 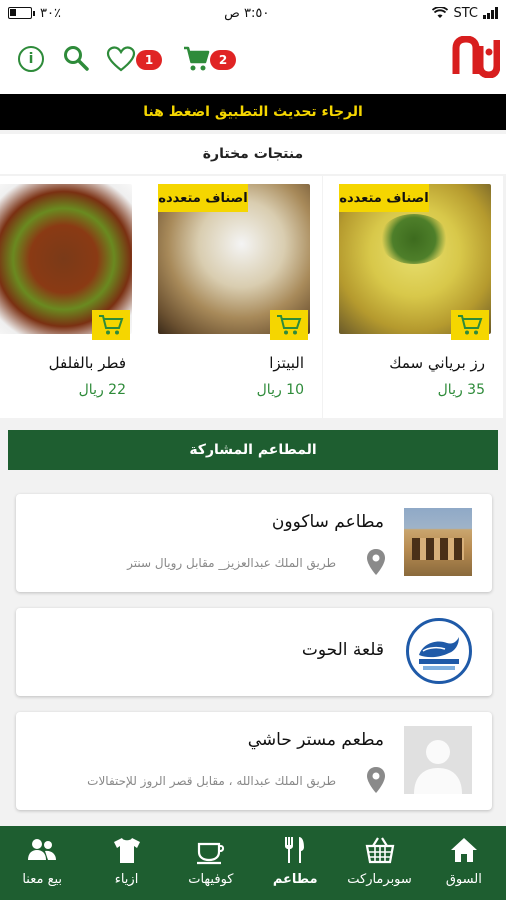 I want to click on cutlery-icon, so click(x=295, y=850).